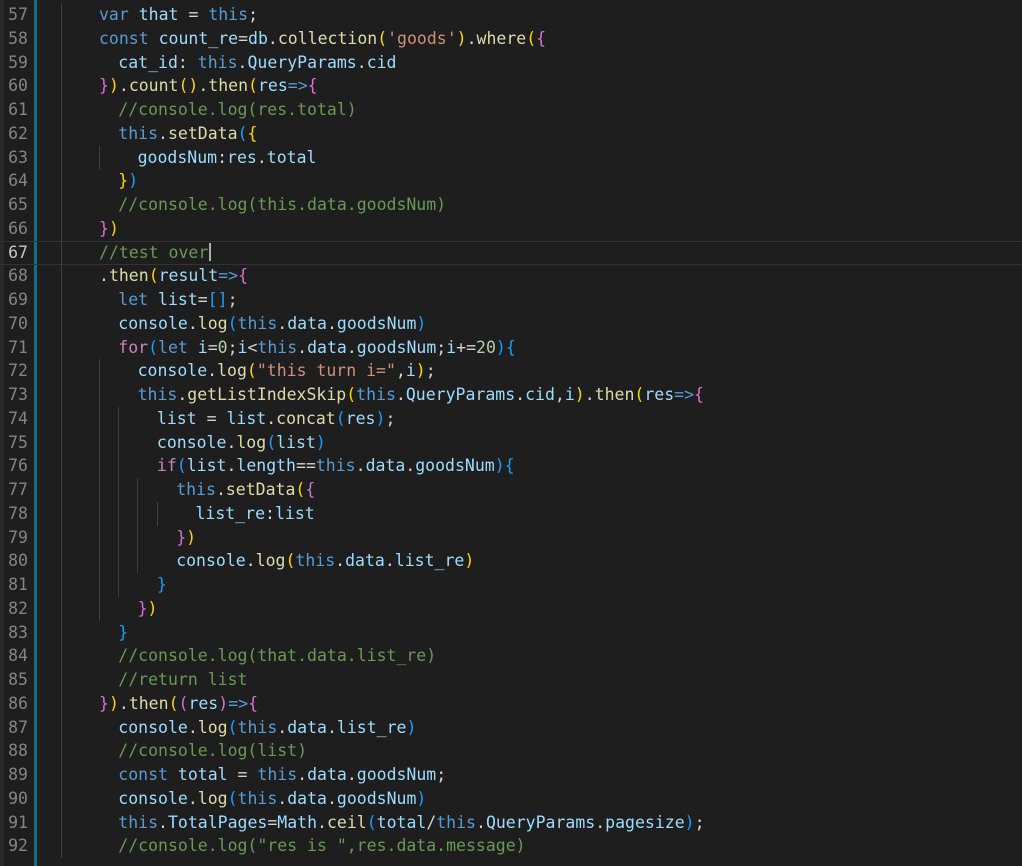  What do you see at coordinates (511, 442) in the screenshot?
I see `code-line: 75 console.log(list)` at bounding box center [511, 442].